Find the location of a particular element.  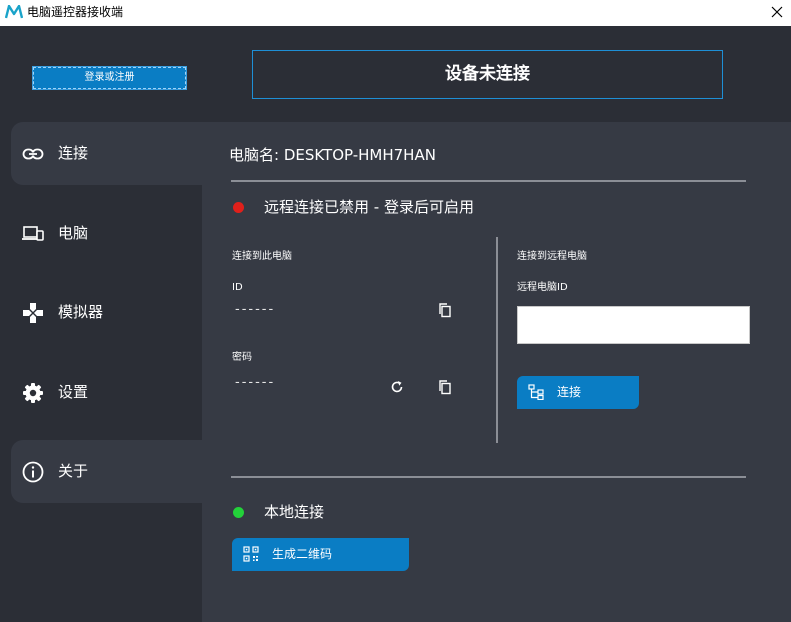

id-label: ID is located at coordinates (237, 287).